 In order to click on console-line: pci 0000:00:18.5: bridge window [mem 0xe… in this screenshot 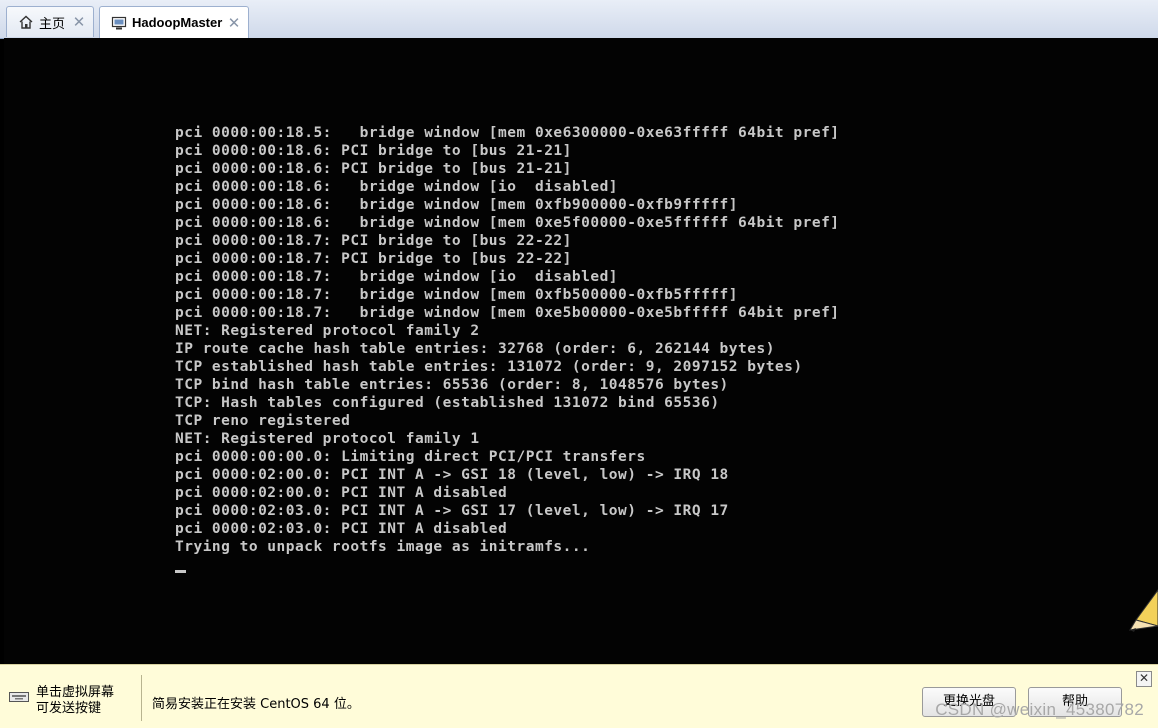, I will do `click(507, 133)`.